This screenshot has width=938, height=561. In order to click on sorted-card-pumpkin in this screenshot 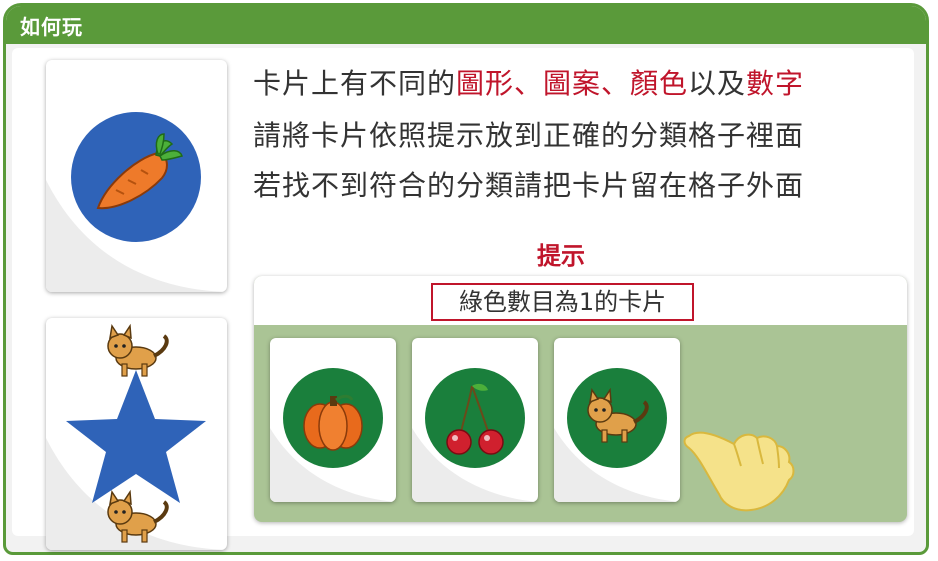, I will do `click(333, 420)`.